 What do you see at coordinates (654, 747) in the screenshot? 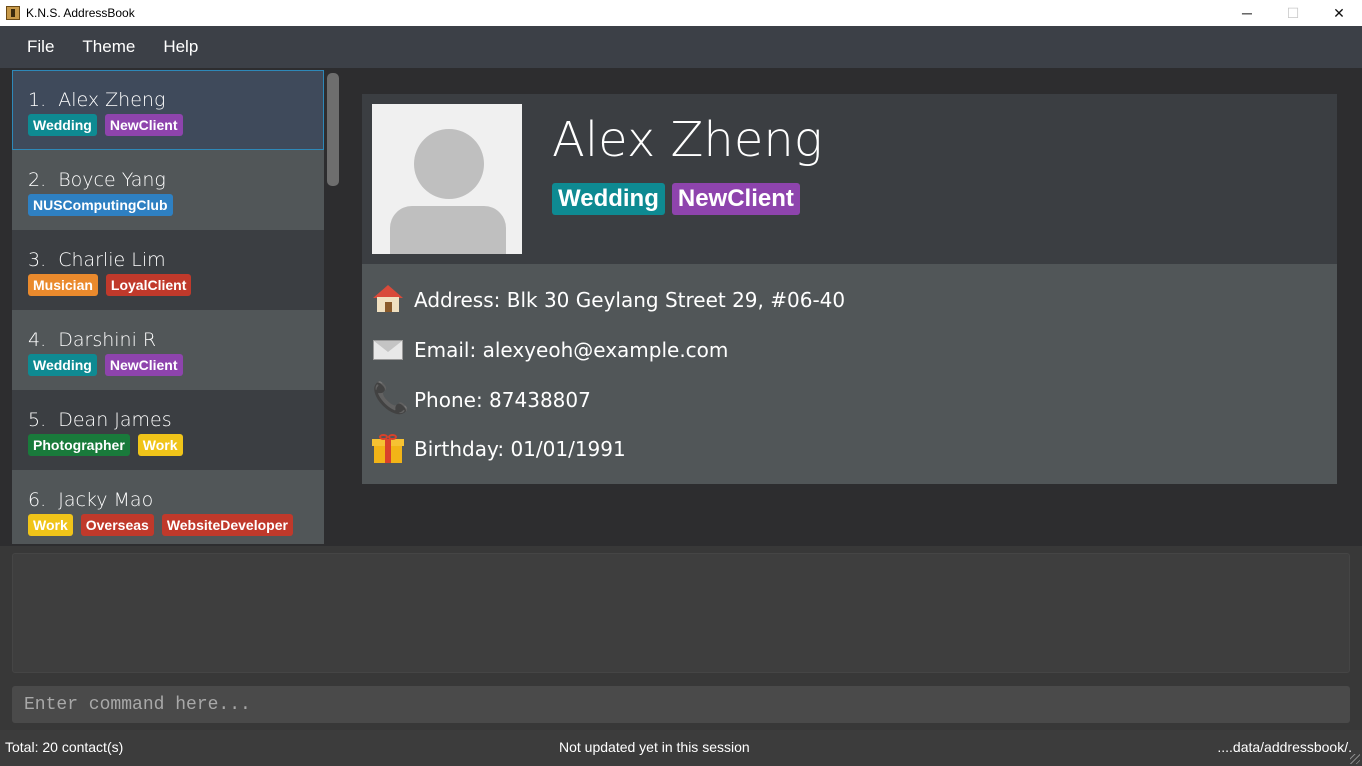
I see `sync-status: Not updated yet in this session` at bounding box center [654, 747].